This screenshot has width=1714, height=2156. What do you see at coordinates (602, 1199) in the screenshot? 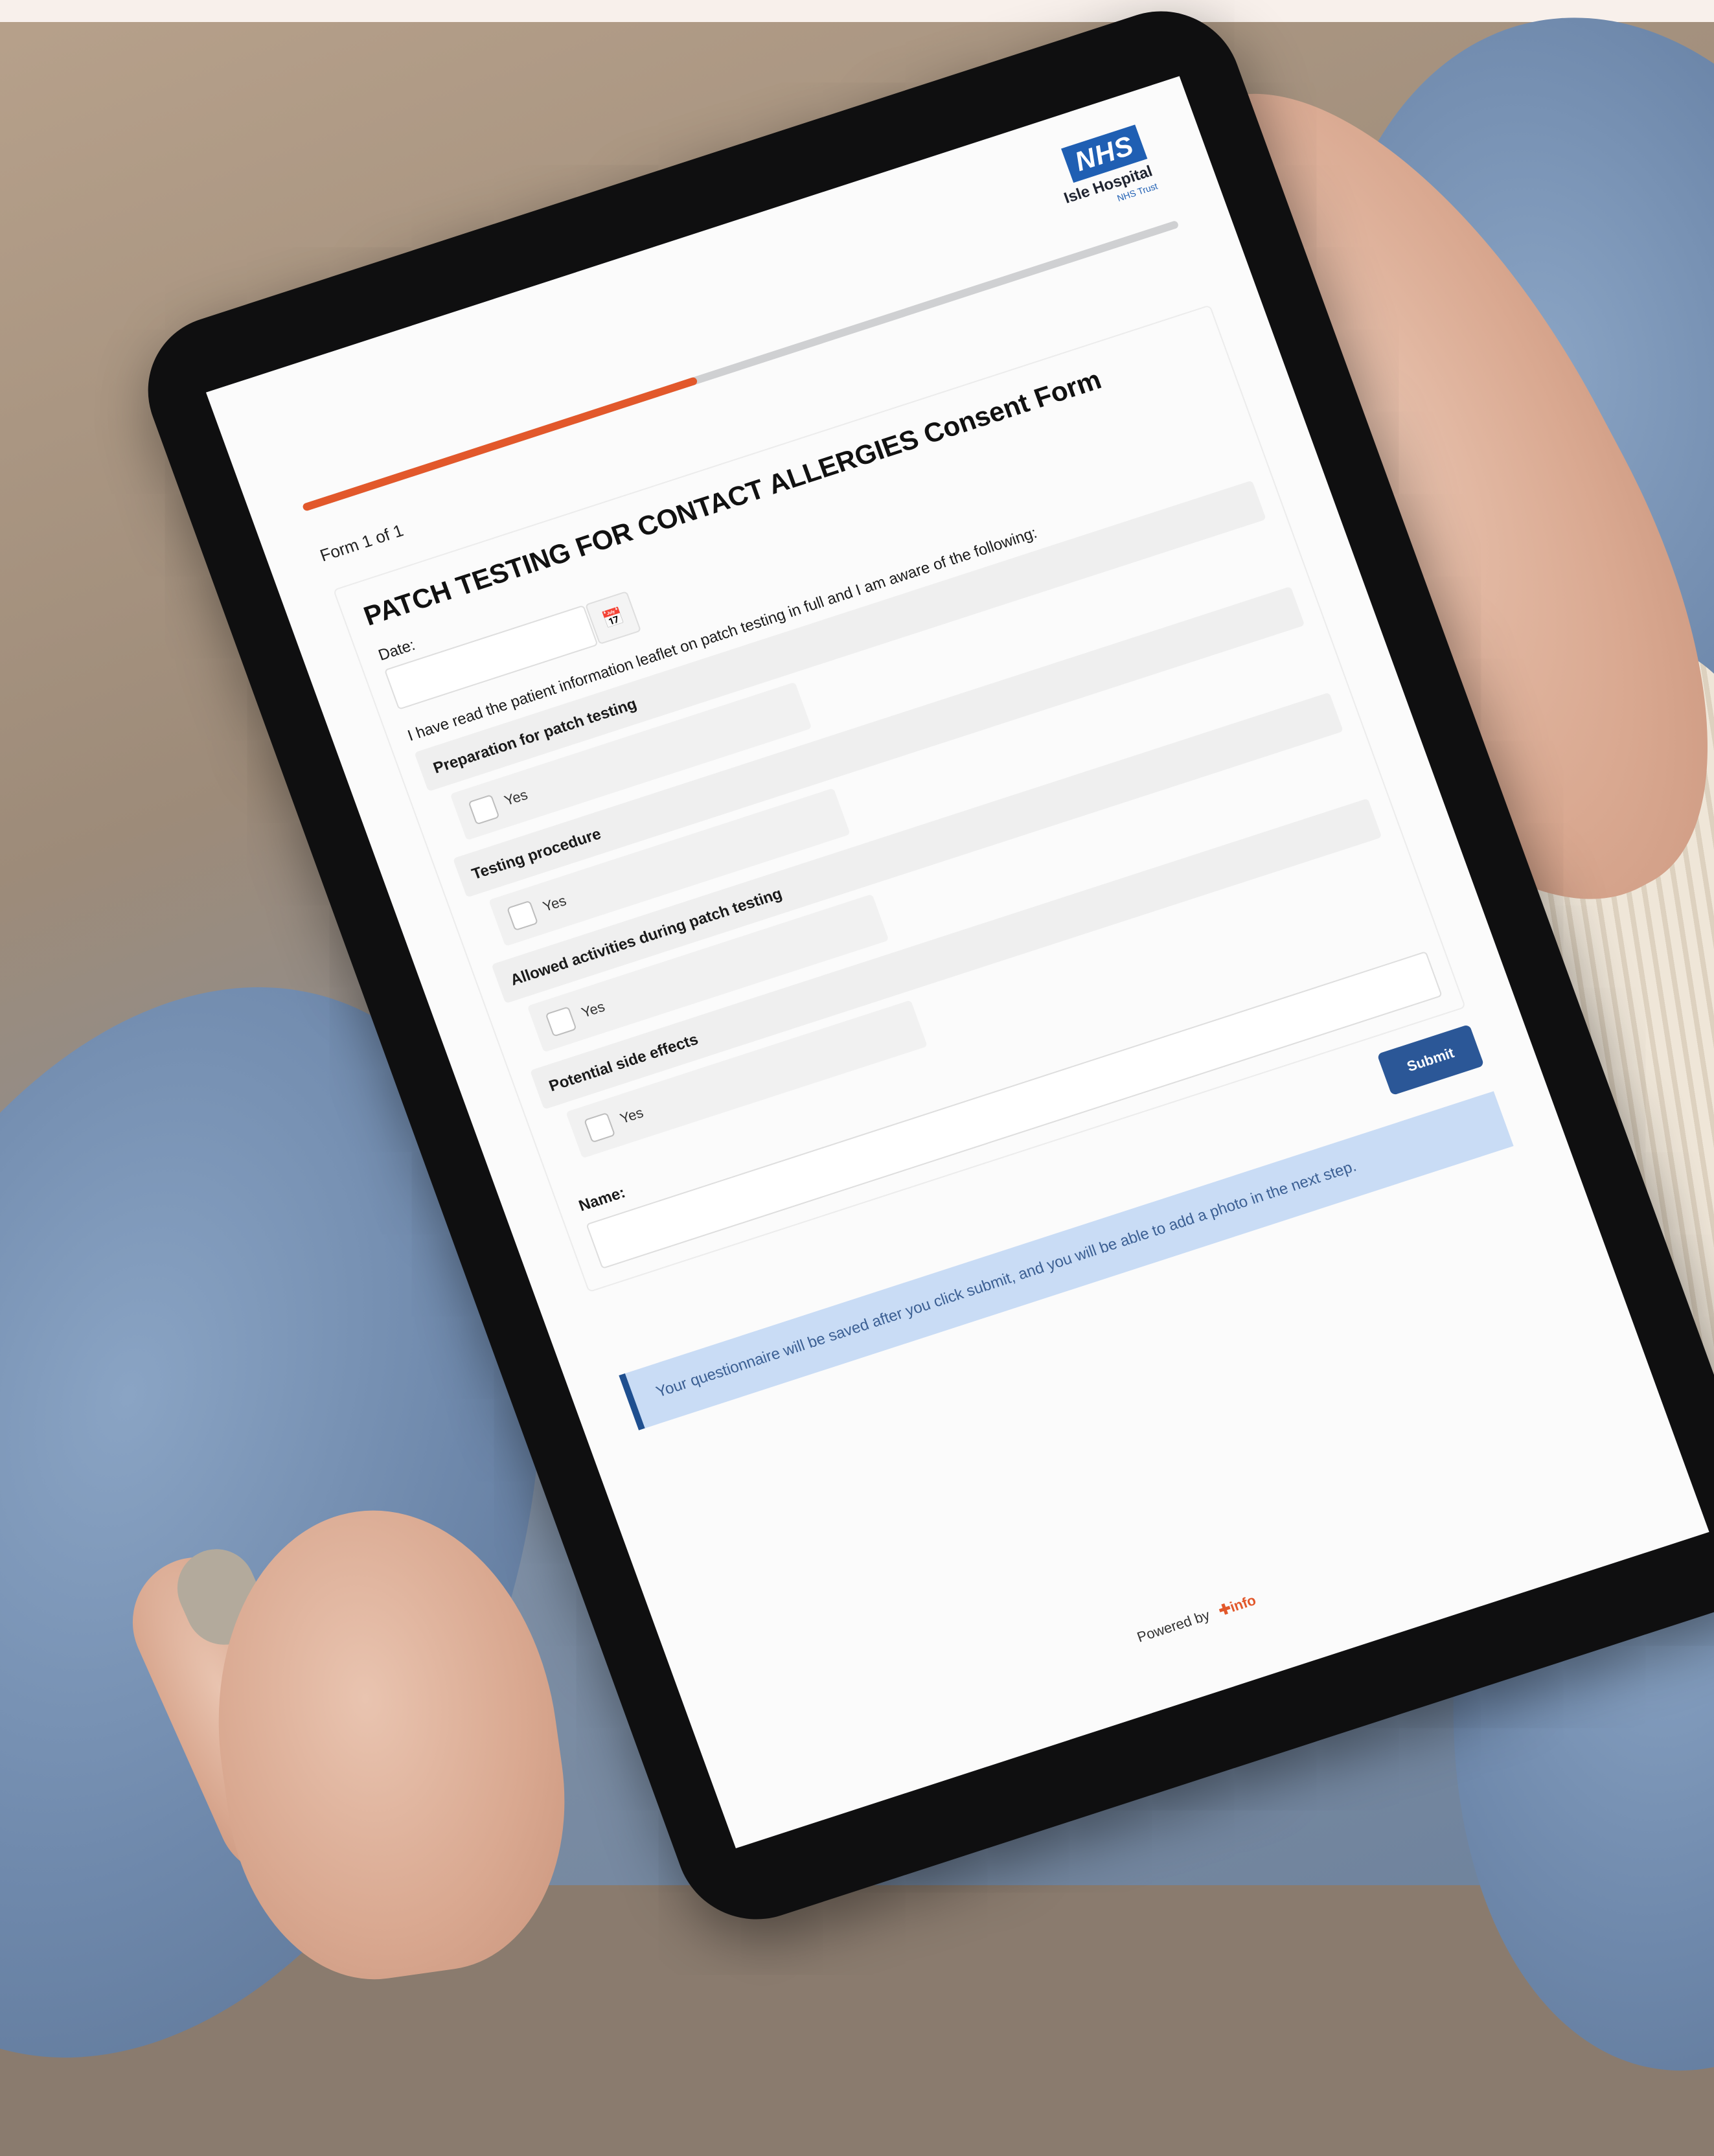
I see `name-label: Name:` at bounding box center [602, 1199].